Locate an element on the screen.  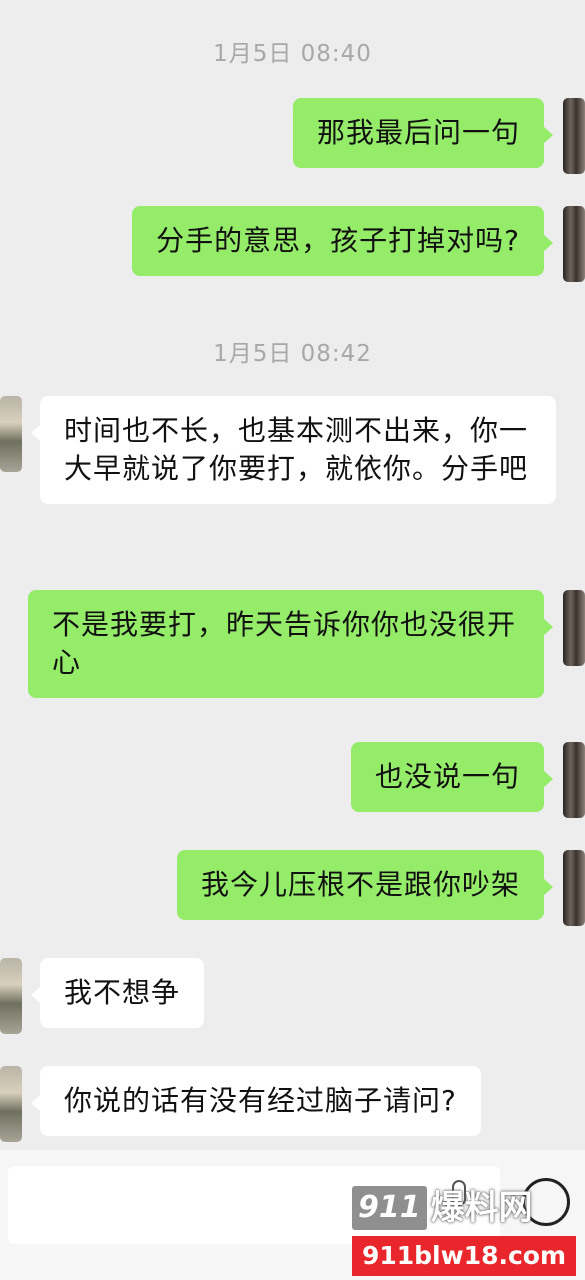
message-bubble-outgoing: 分手的意思，孩子打掉对吗? is located at coordinates (342, 241).